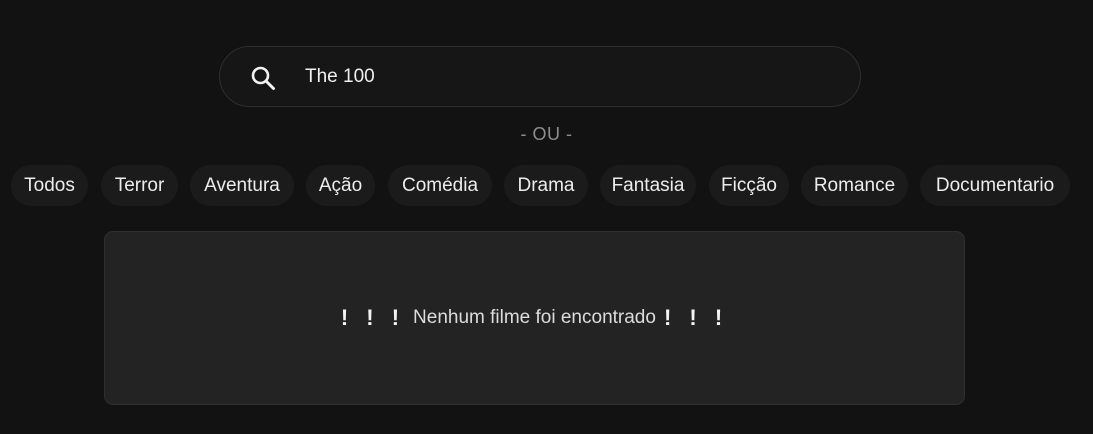  Describe the element at coordinates (648, 185) in the screenshot. I see `genre-fantasia-button: Fantasia` at that location.